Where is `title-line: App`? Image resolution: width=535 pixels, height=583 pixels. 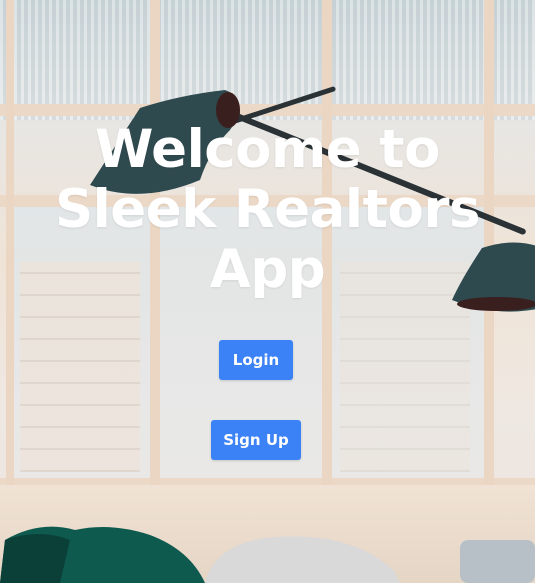 title-line: App is located at coordinates (267, 269).